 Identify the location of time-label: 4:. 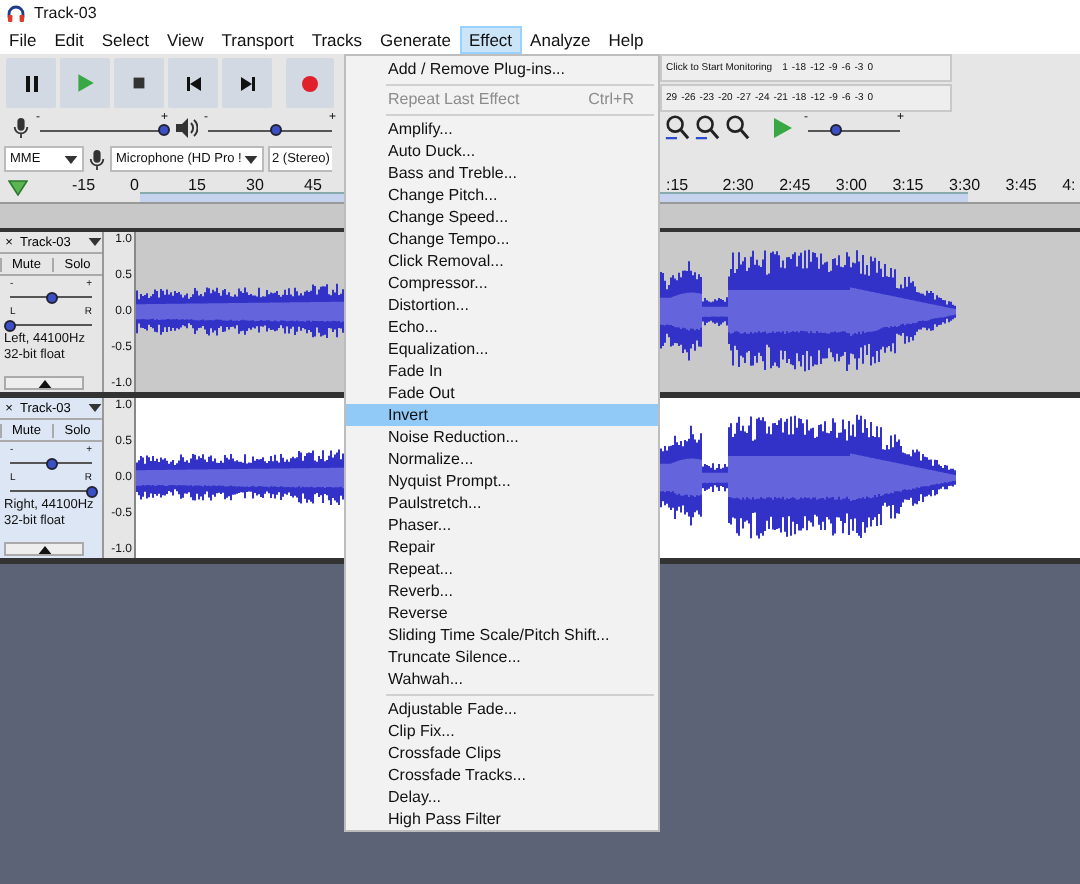
(1069, 185).